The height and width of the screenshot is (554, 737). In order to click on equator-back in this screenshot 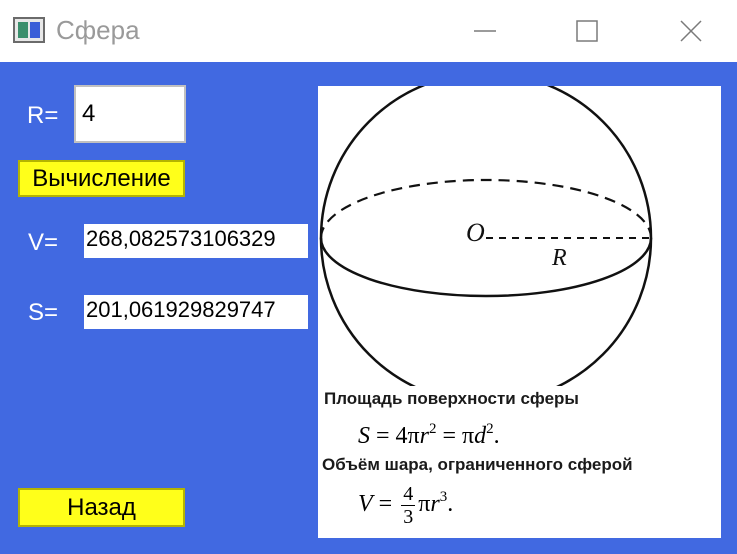, I will do `click(486, 208)`.